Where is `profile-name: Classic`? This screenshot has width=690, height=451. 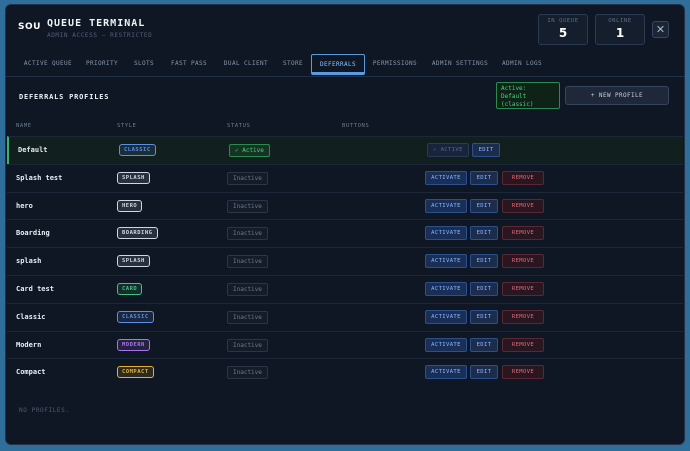
profile-name: Classic is located at coordinates (31, 316).